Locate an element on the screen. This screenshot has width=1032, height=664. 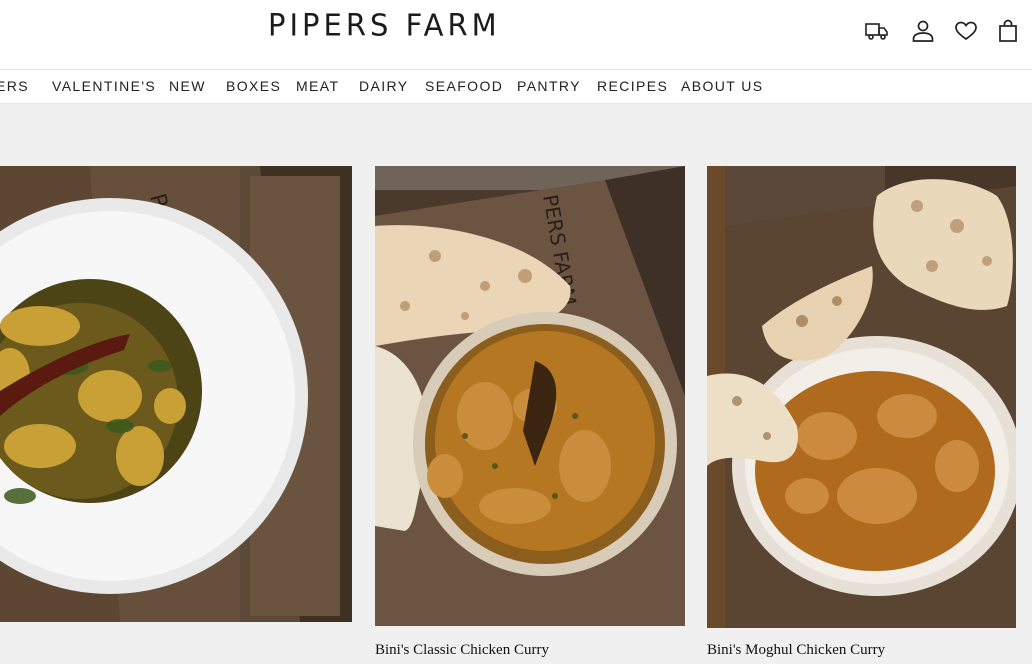
nav-item-boxes: BOXES is located at coordinates (253, 86).